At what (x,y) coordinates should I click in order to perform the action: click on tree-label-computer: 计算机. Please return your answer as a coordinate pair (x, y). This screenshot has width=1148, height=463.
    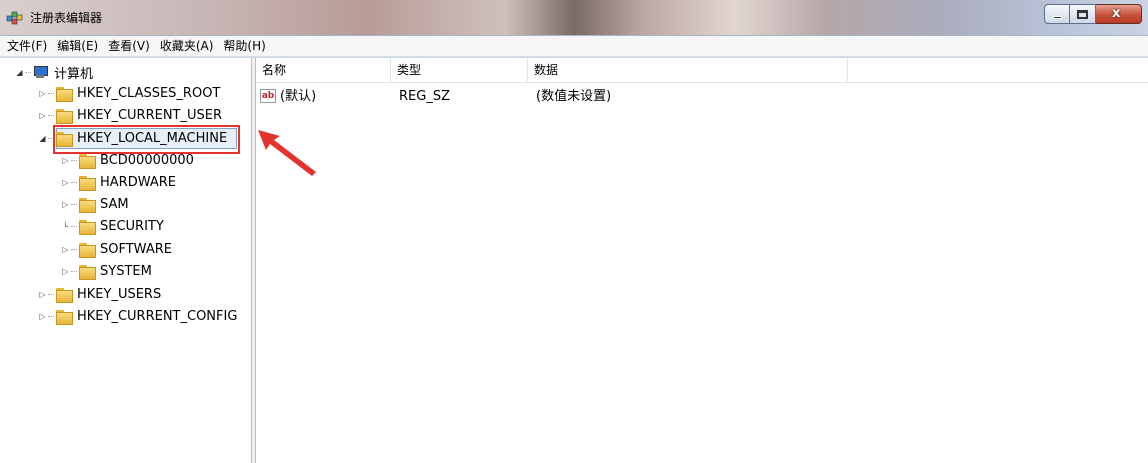
    Looking at the image, I should click on (74, 74).